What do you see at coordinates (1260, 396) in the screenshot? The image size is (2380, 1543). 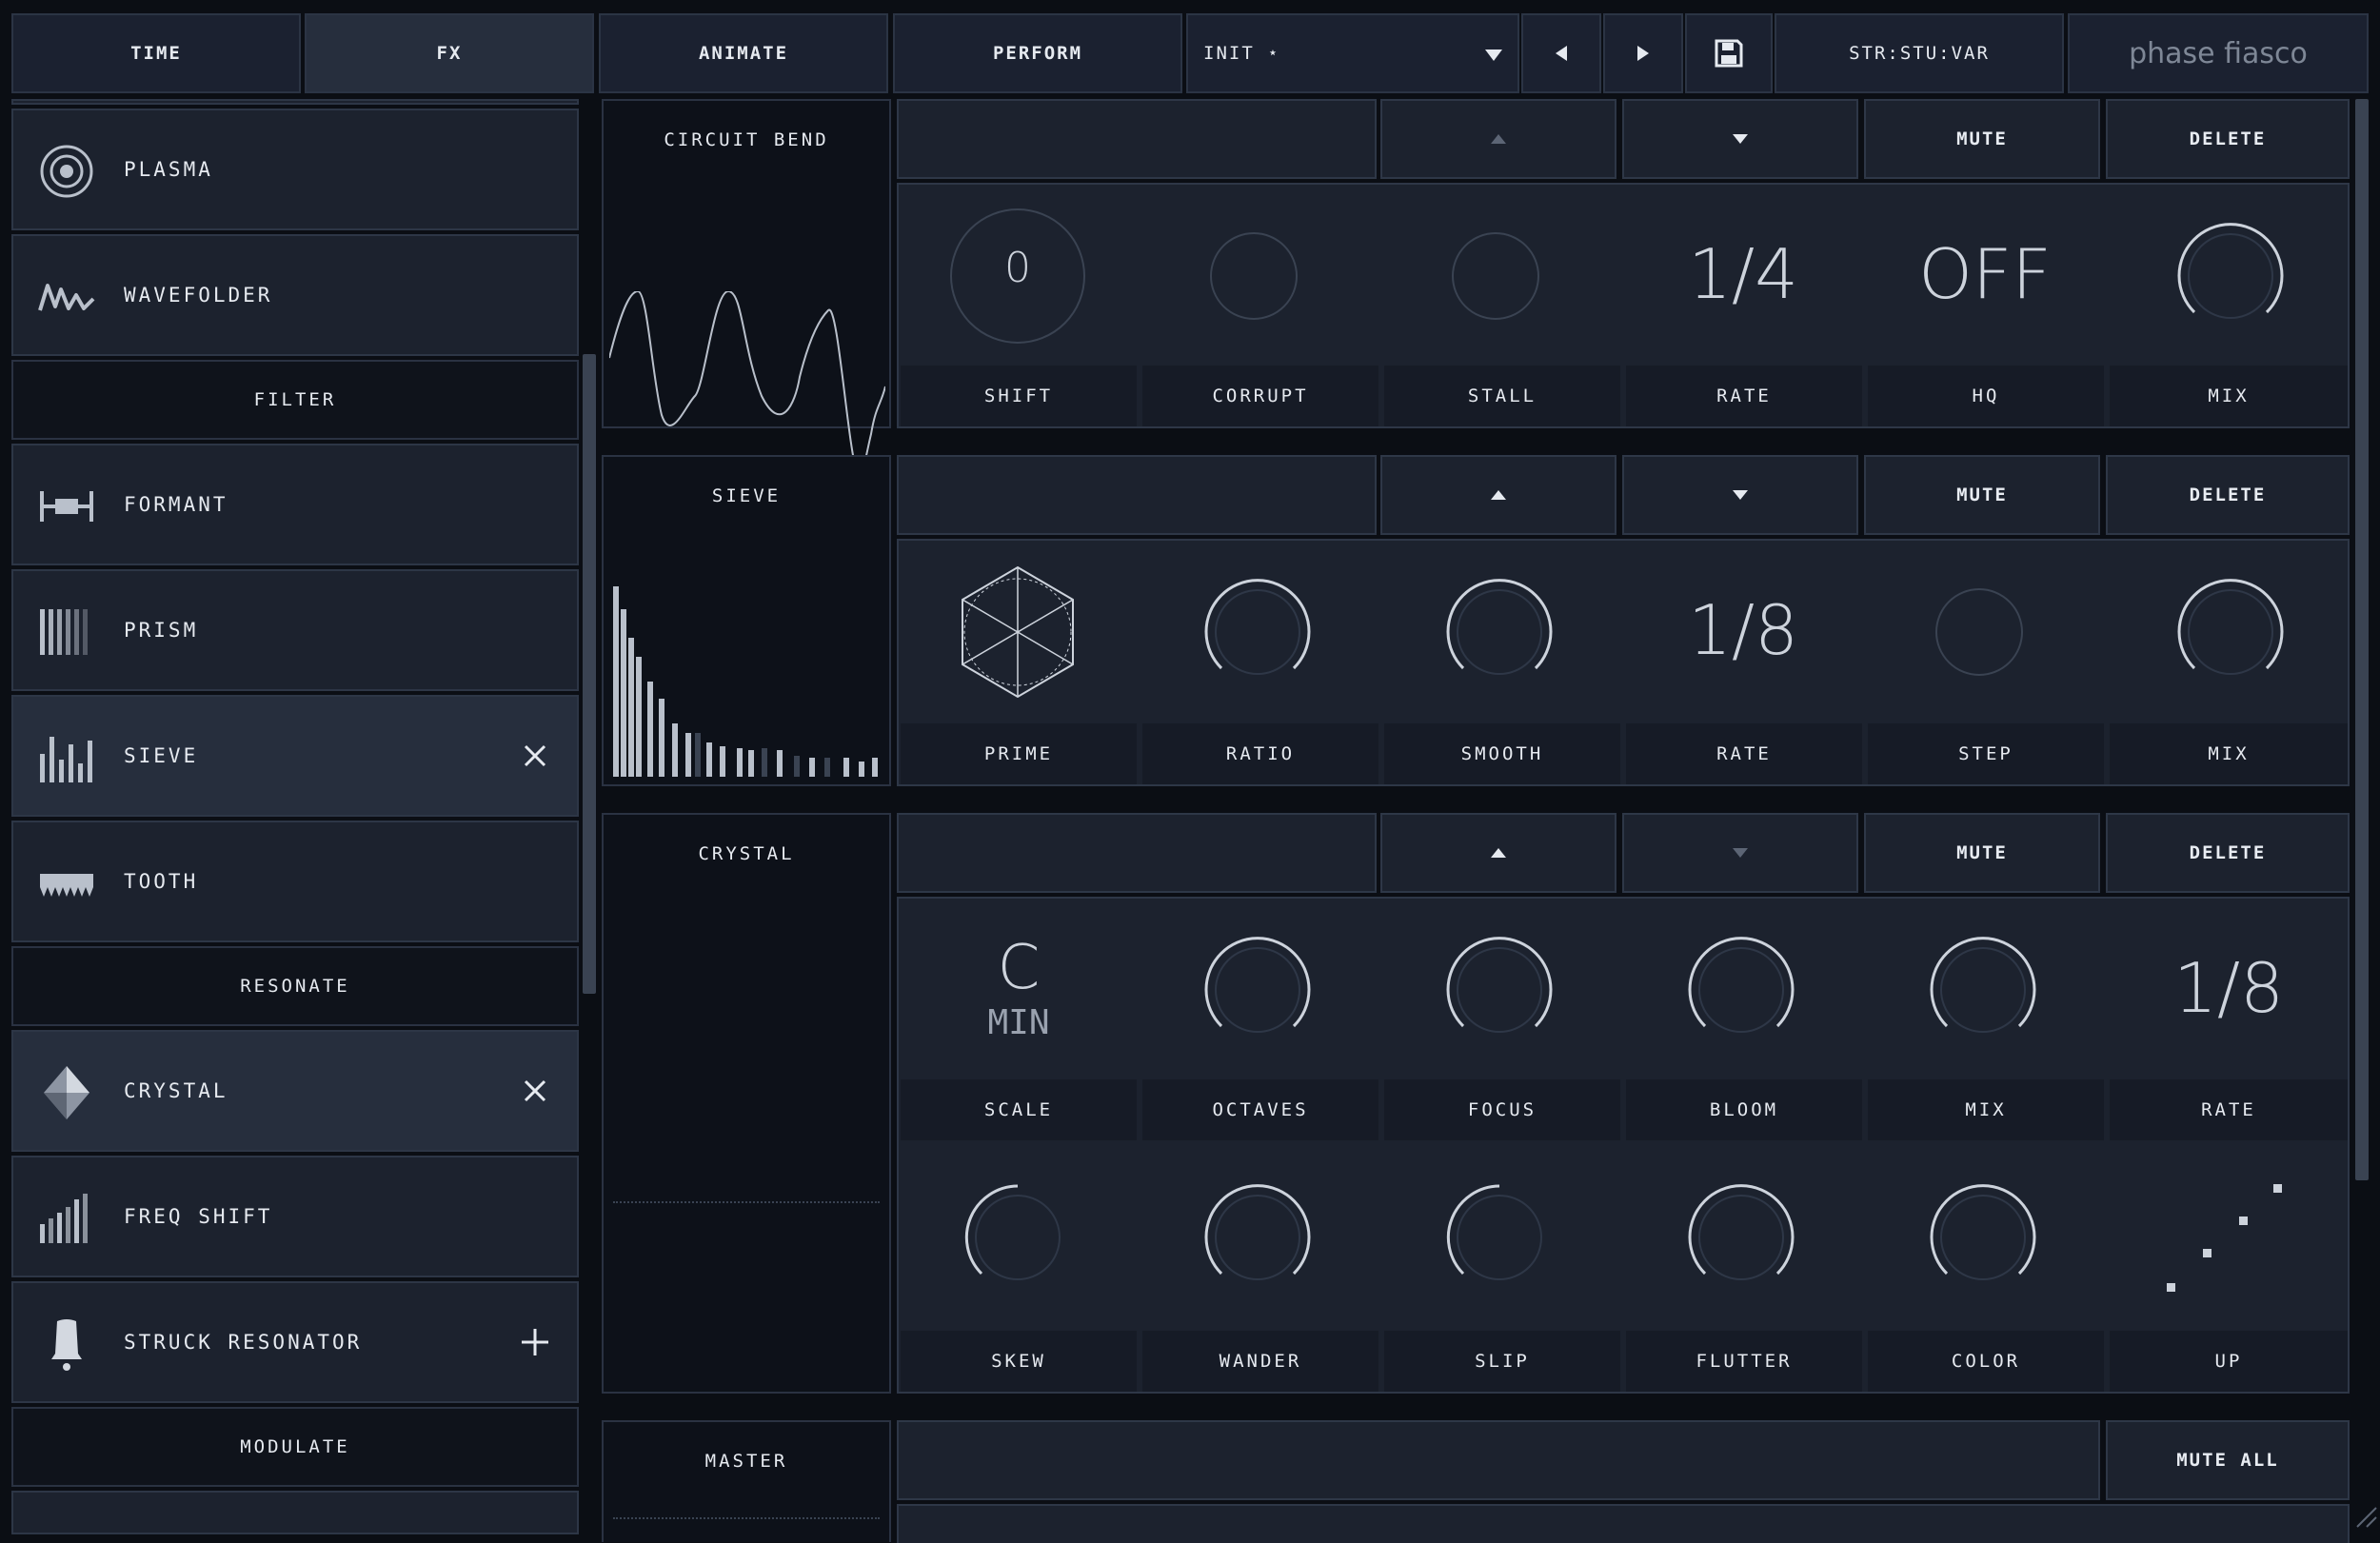 I see `corrupt-label: CORRUPT` at bounding box center [1260, 396].